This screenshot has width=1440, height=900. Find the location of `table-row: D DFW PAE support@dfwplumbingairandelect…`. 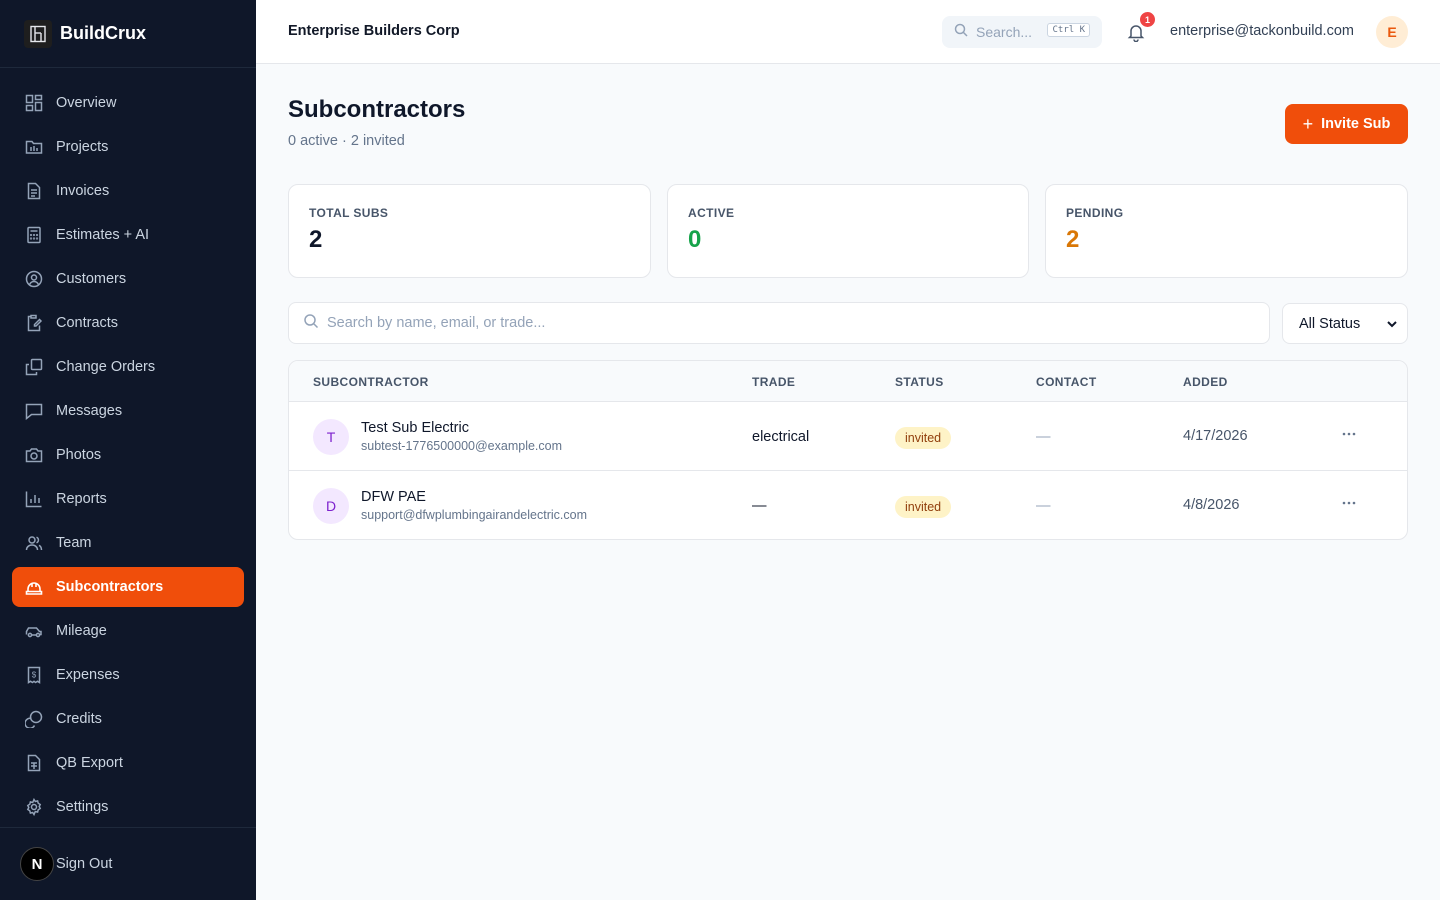

table-row: D DFW PAE support@dfwplumbingairandelect… is located at coordinates (848, 505).